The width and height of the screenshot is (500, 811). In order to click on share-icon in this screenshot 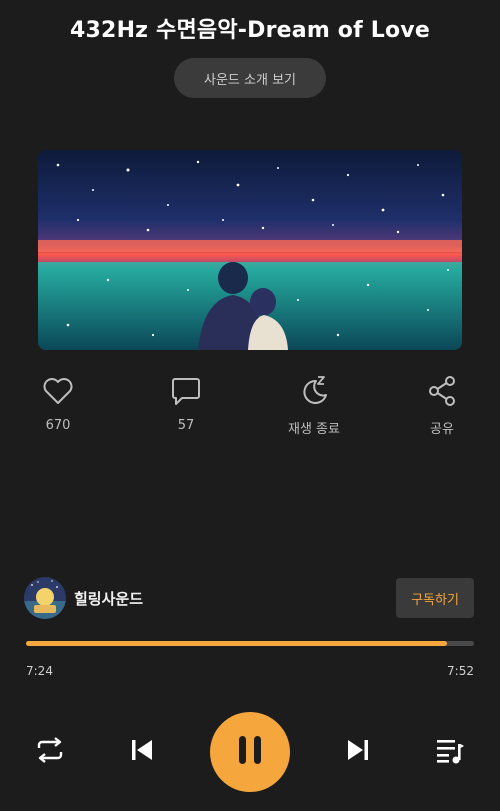, I will do `click(442, 393)`.